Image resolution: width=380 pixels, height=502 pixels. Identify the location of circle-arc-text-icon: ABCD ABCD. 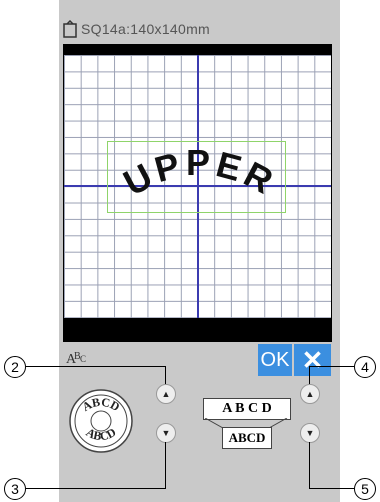
(101, 421).